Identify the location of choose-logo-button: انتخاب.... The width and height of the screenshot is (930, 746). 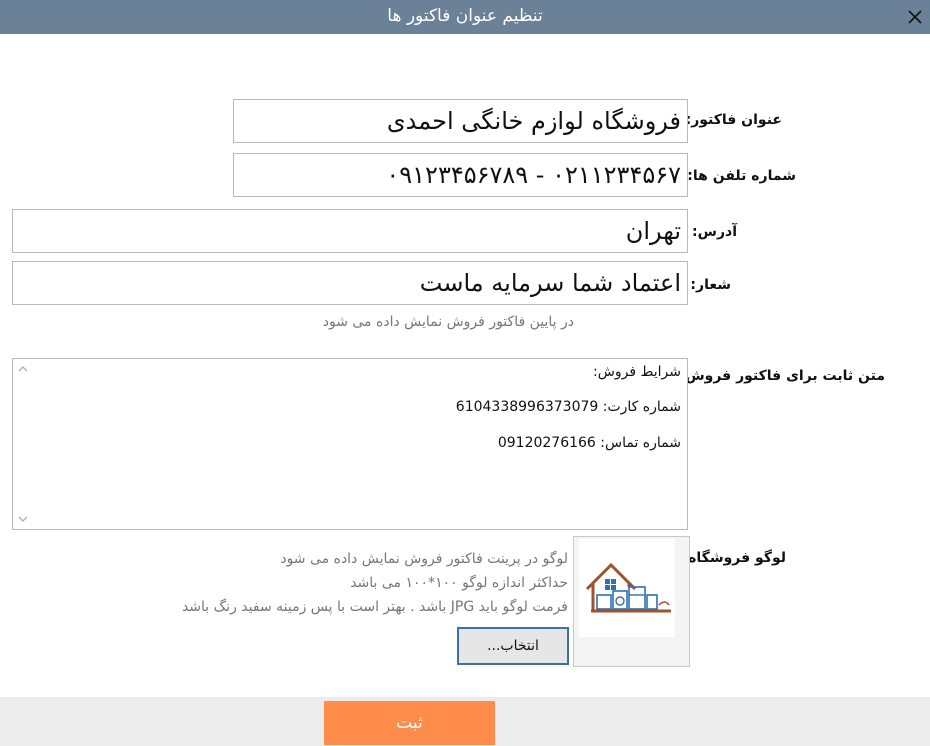
(513, 646).